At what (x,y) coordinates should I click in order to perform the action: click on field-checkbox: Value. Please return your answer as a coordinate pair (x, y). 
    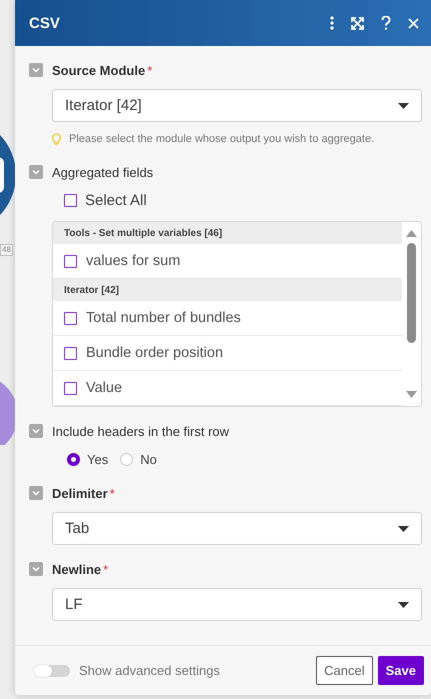
    Looking at the image, I should click on (227, 388).